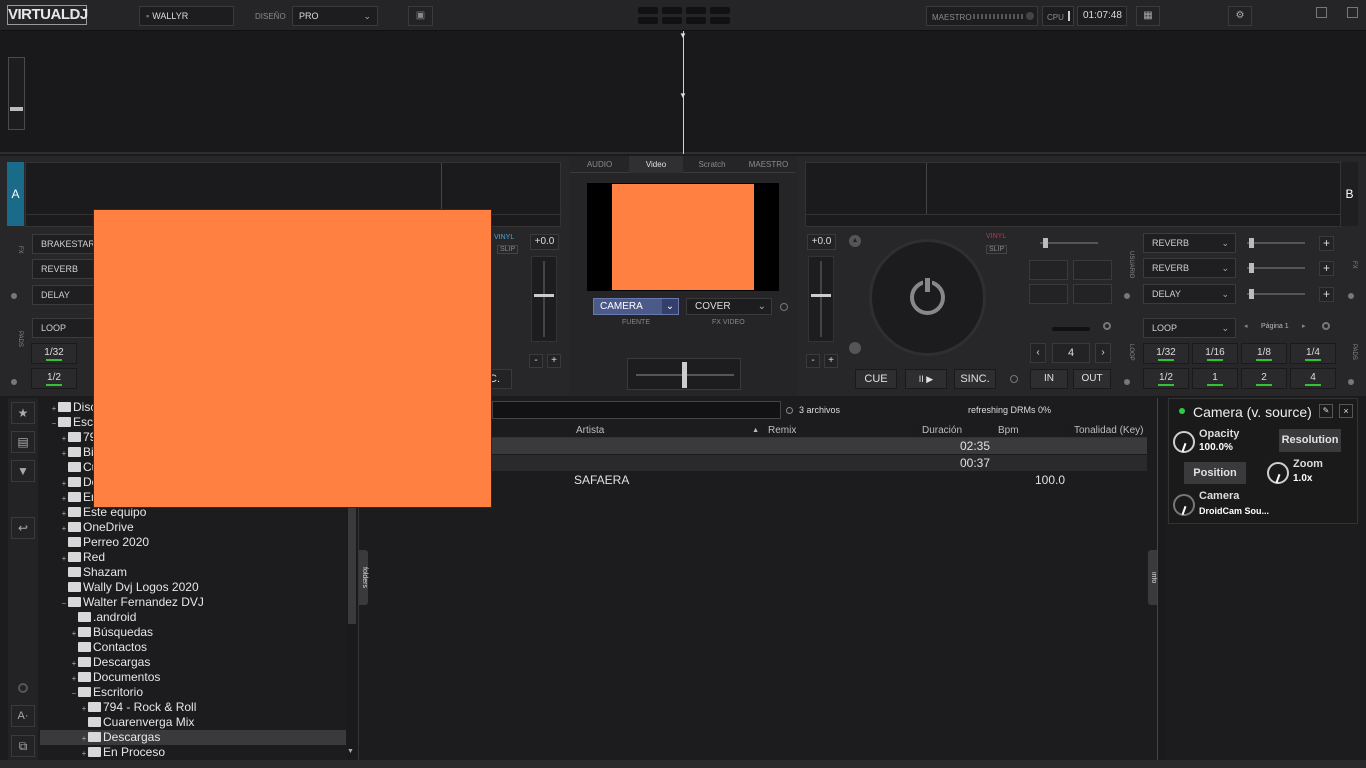  What do you see at coordinates (16, 93) in the screenshot?
I see `zoom-slider` at bounding box center [16, 93].